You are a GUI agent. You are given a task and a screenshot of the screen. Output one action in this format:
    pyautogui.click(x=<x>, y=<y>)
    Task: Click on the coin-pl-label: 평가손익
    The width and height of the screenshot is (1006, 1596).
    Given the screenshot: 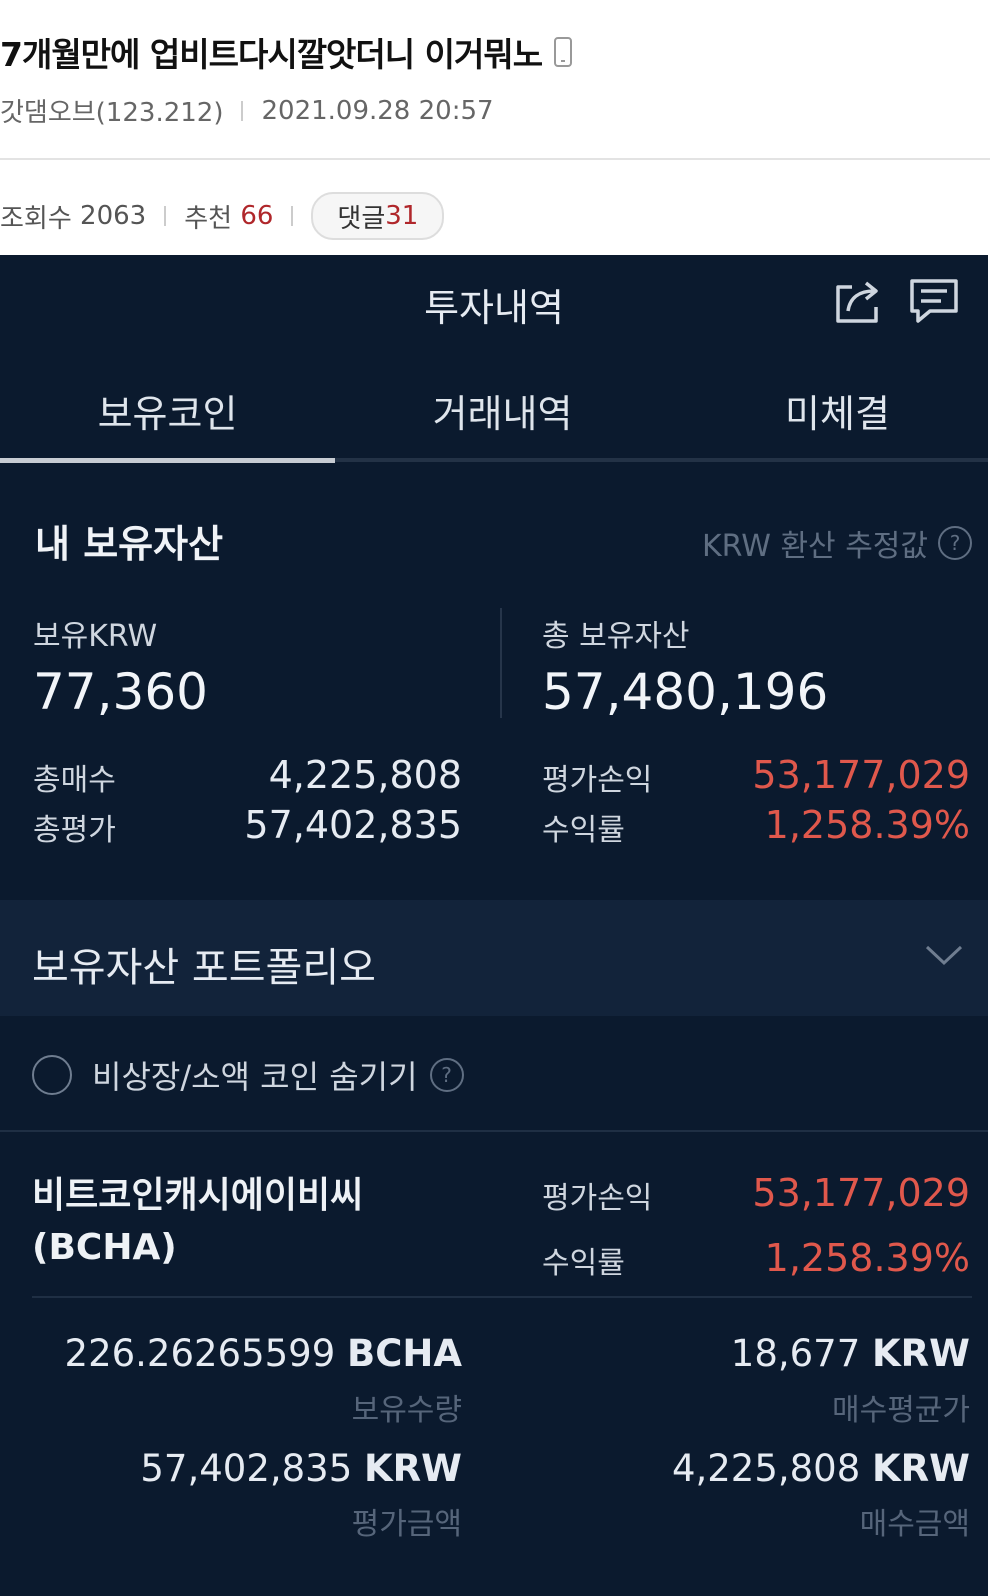 What is the action you would take?
    pyautogui.click(x=597, y=1198)
    